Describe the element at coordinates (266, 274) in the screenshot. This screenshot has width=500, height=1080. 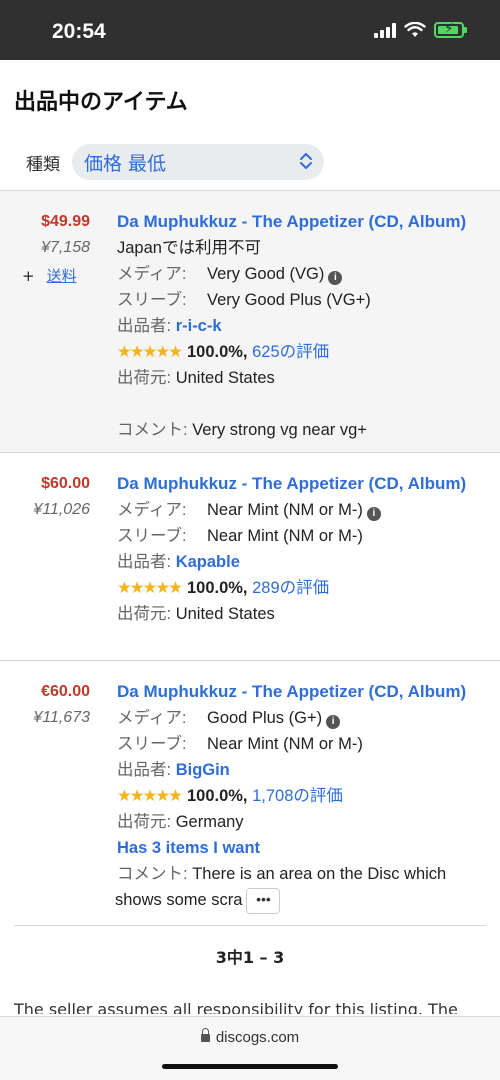
I see `media-condition: Very Good (VG)` at that location.